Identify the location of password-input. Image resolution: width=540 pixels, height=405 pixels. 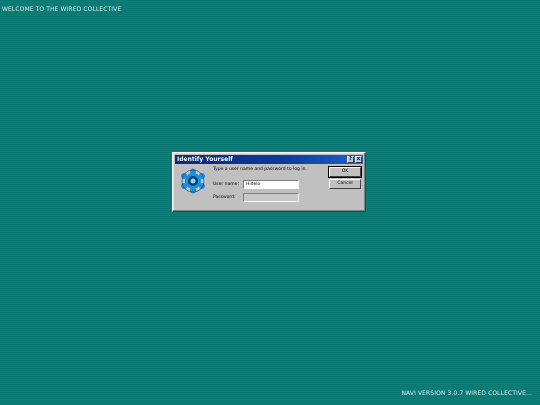
(271, 197).